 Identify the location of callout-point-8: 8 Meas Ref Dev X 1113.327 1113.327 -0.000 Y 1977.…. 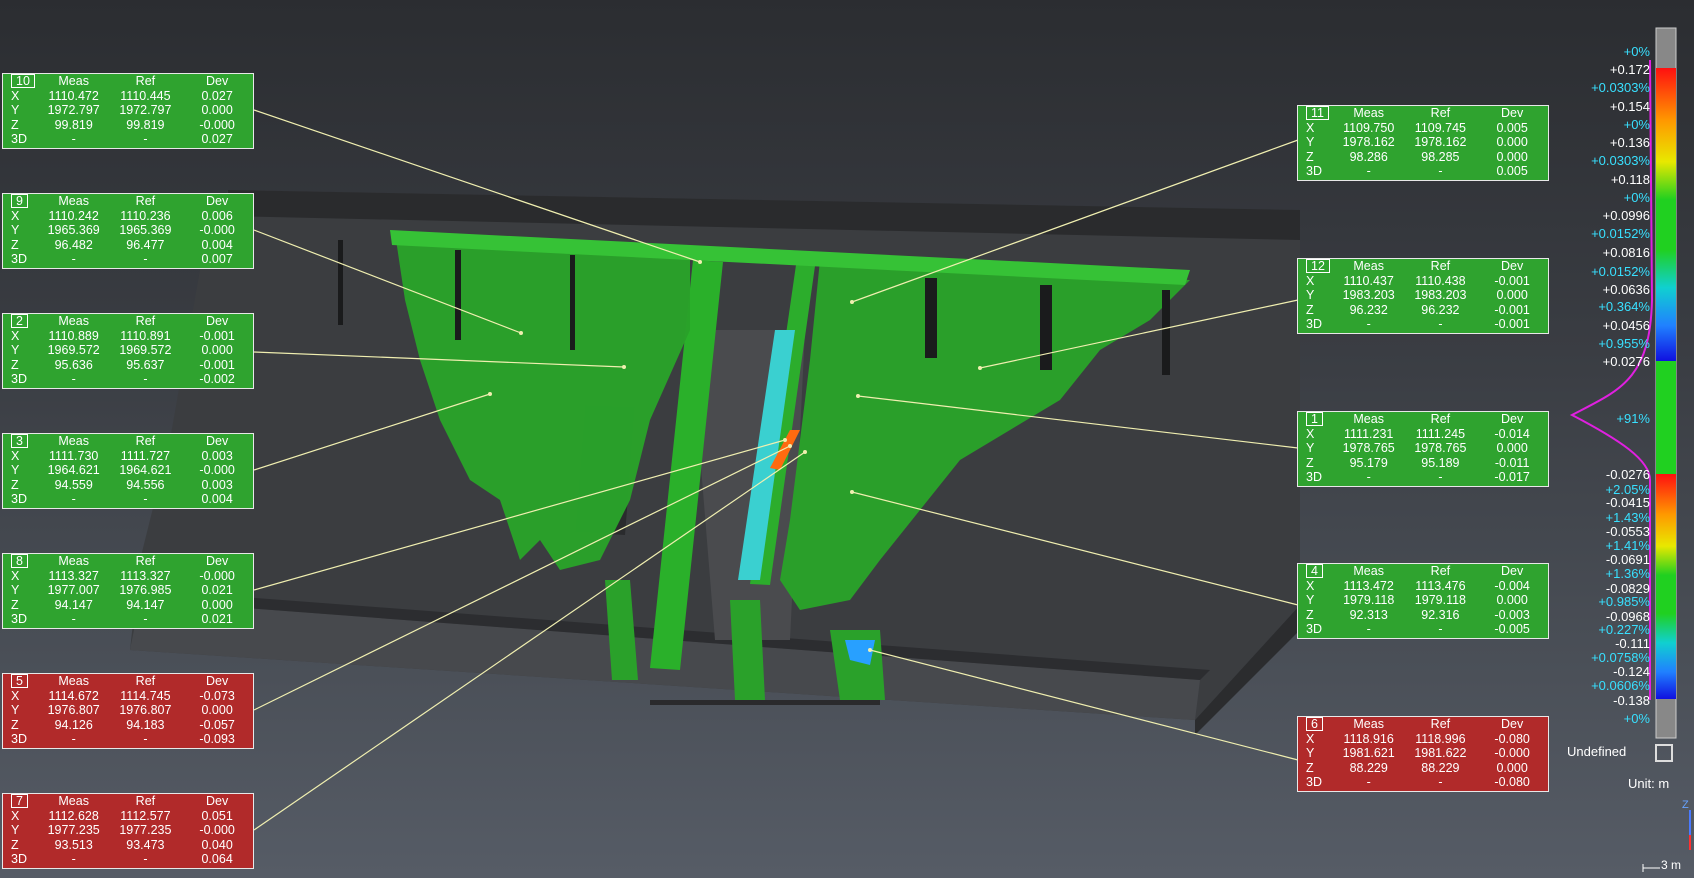
(128, 591).